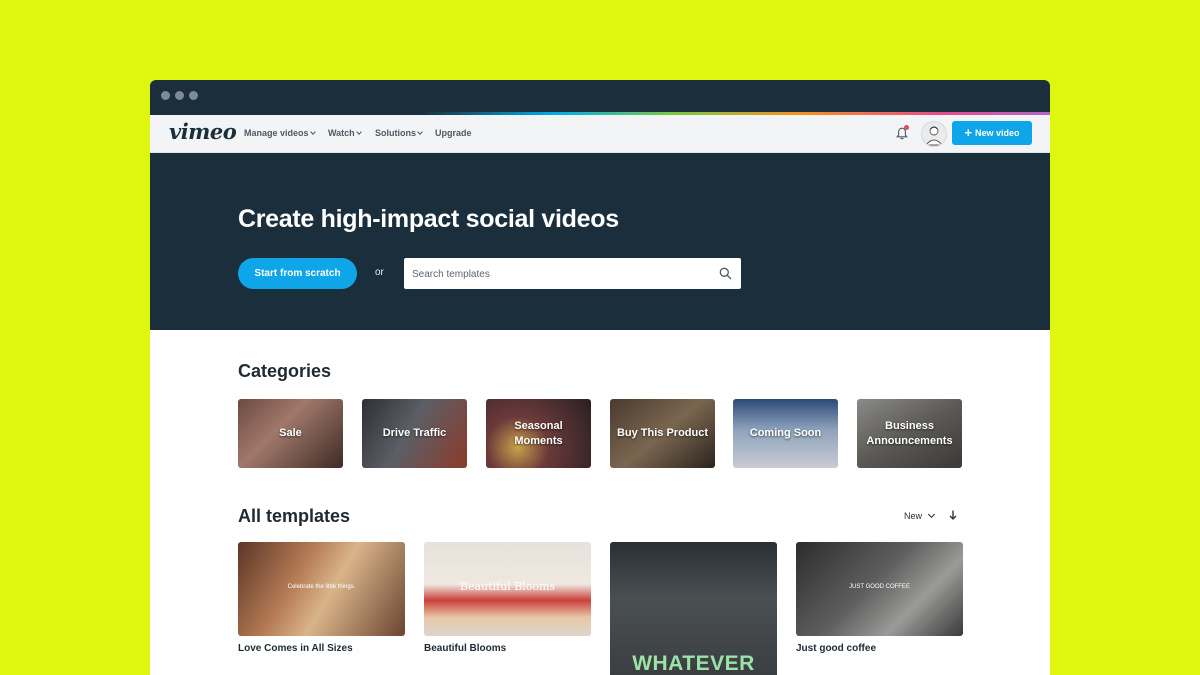 The height and width of the screenshot is (675, 1200). I want to click on category-label: Drive Traffic, so click(414, 433).